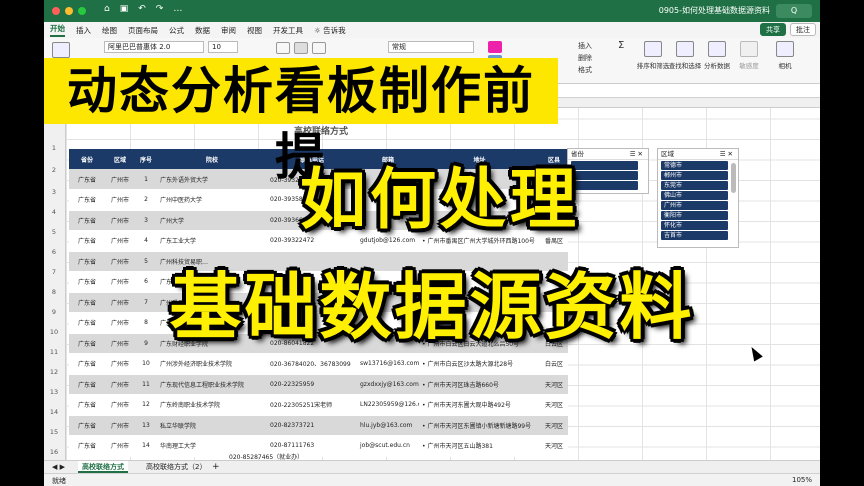 This screenshot has height=486, width=864. I want to click on row-number-15: 15, so click(54, 432).